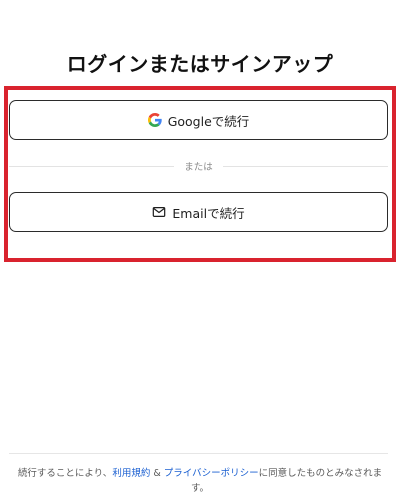  I want to click on legal-ampersand: &, so click(157, 473).